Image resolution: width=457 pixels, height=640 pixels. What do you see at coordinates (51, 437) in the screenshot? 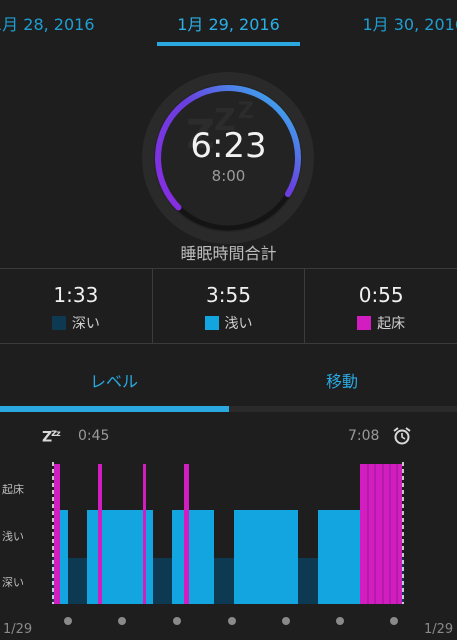
I see `sleep-start-icon: Zzz` at bounding box center [51, 437].